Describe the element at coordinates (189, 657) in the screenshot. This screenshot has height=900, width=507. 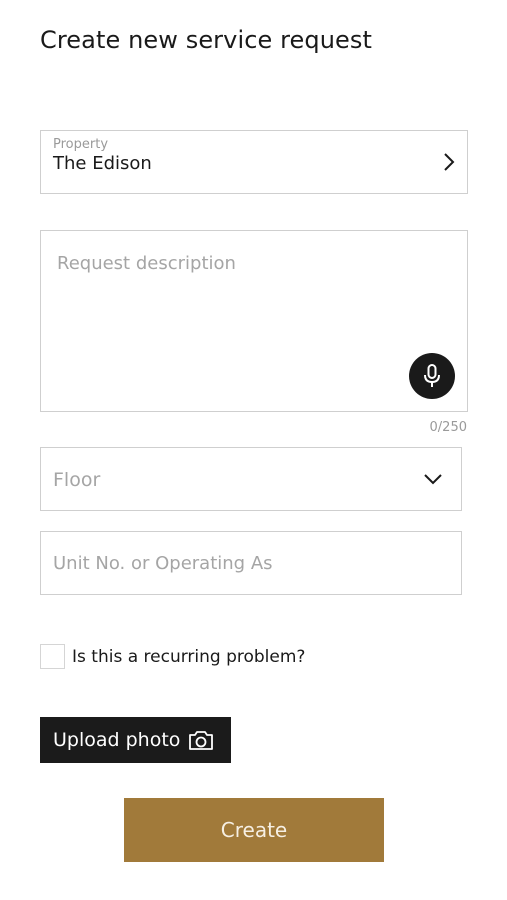
I see `recurring-problem-label: Is this a recurring problem?` at that location.